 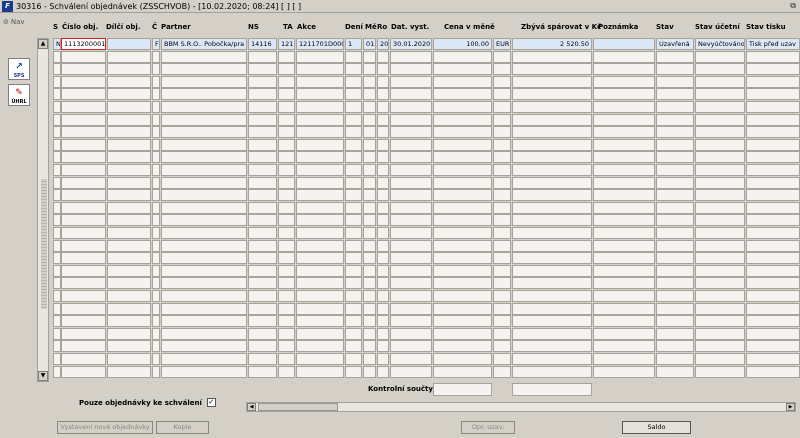 I want to click on table-cell: 1211701D000, so click(x=320, y=44).